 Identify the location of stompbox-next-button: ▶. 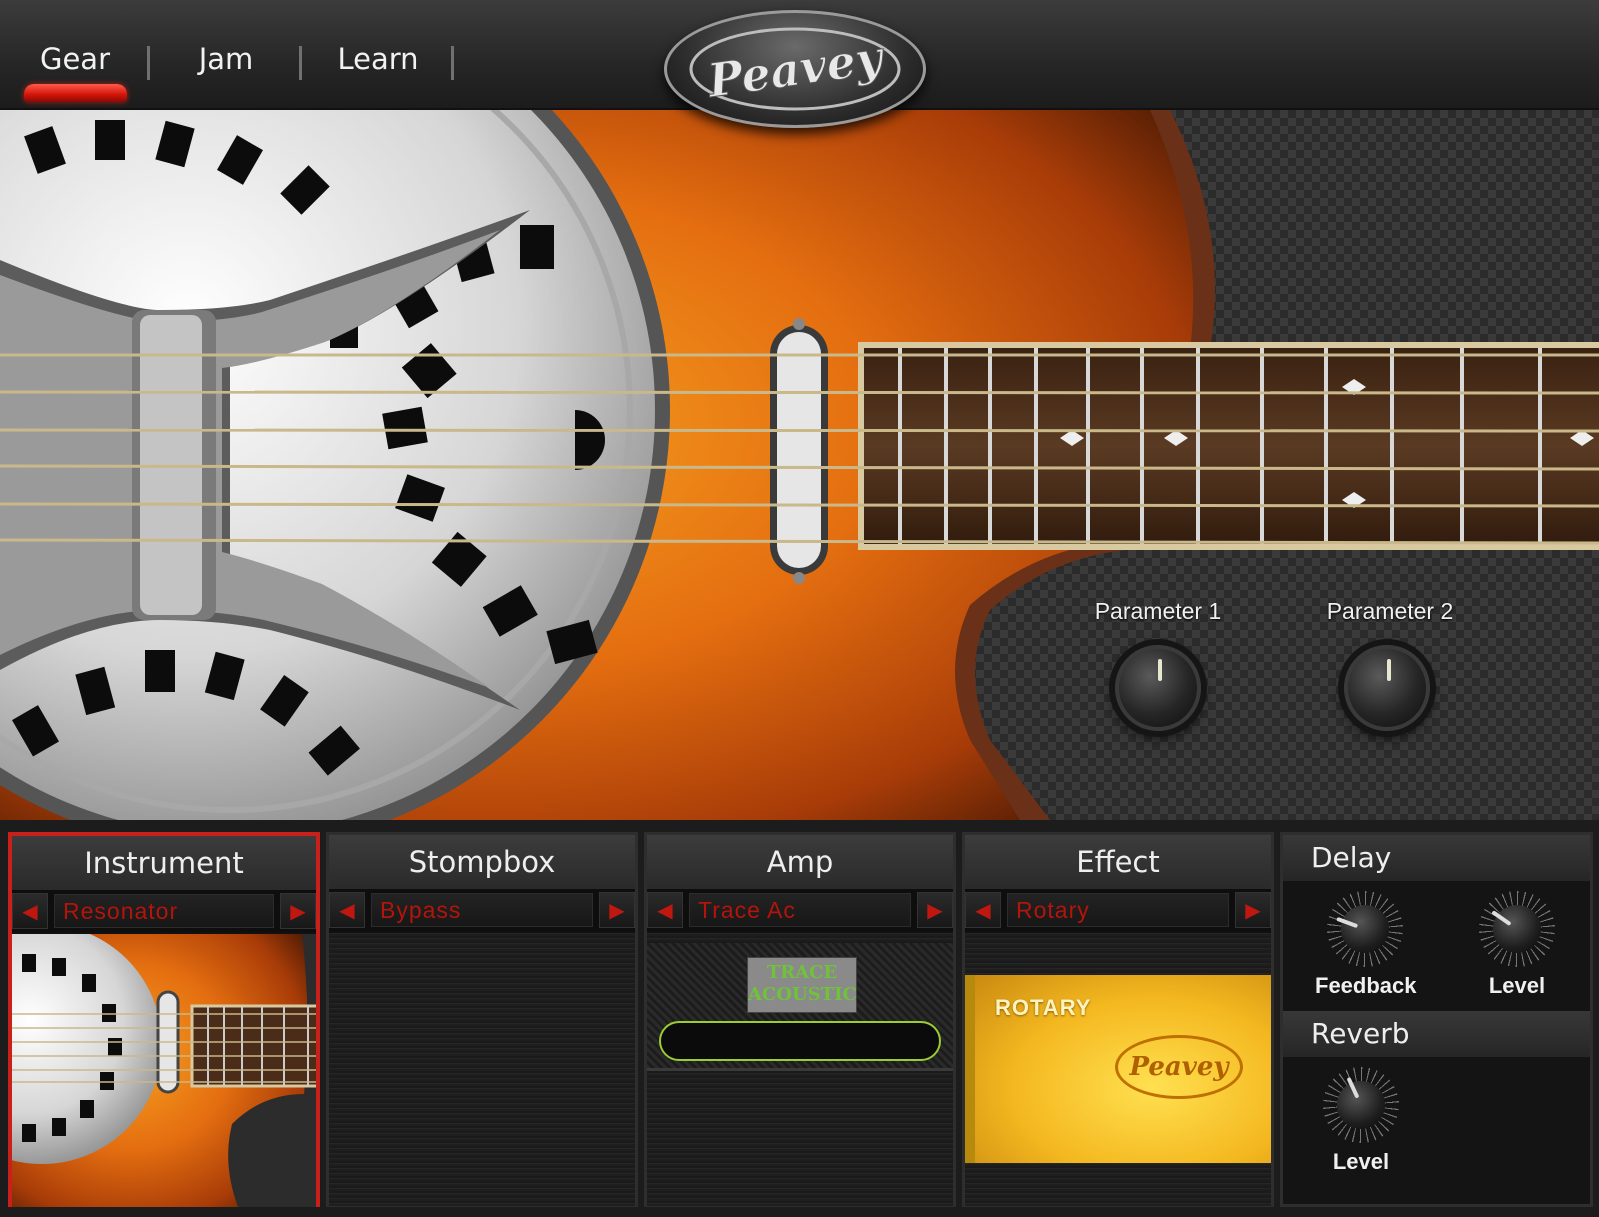
(617, 910).